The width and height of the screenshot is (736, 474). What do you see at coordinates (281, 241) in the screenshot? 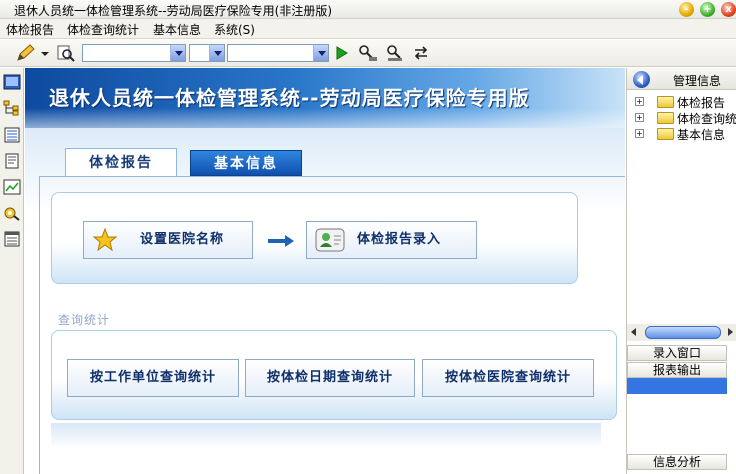
I see `arrow-right-icon` at bounding box center [281, 241].